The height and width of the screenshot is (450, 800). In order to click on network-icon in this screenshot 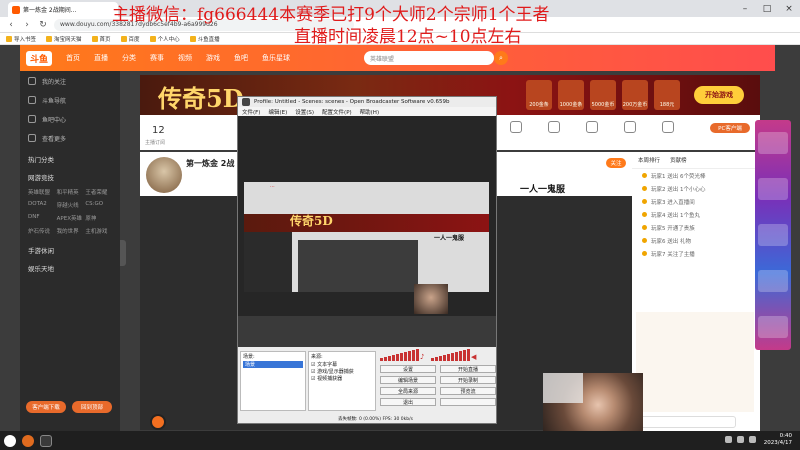, I will do `click(728, 439)`.